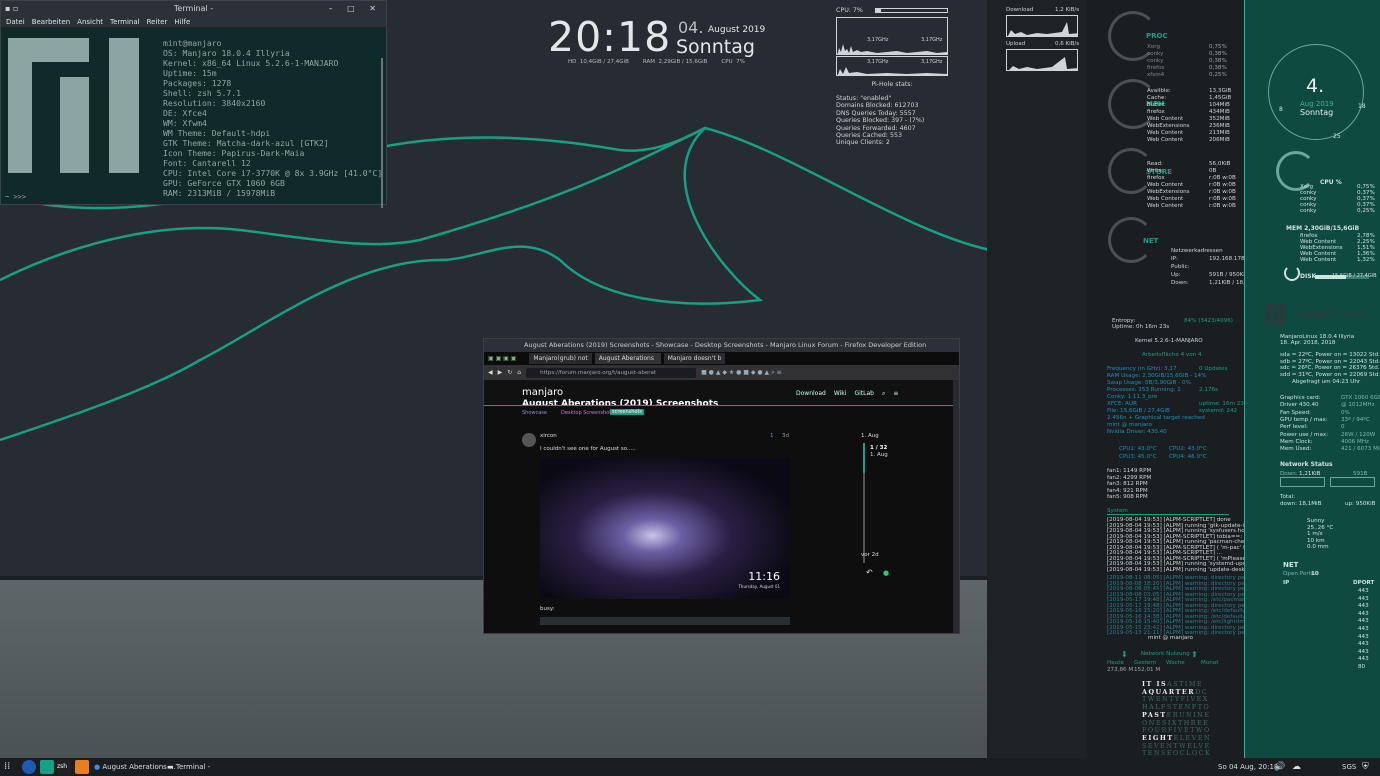  What do you see at coordinates (627, 412) in the screenshot?
I see `tag-badge: screenshots` at bounding box center [627, 412].